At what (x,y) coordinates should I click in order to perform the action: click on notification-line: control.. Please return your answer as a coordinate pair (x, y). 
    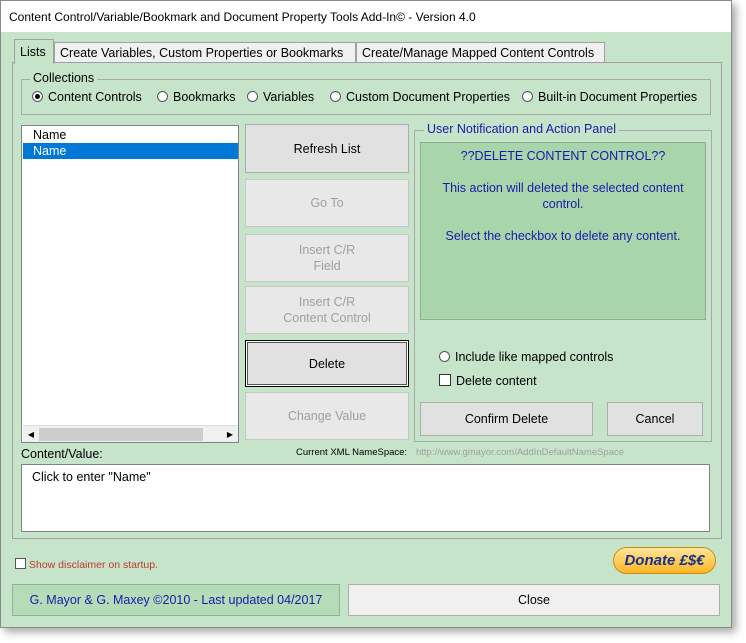
    Looking at the image, I should click on (563, 204).